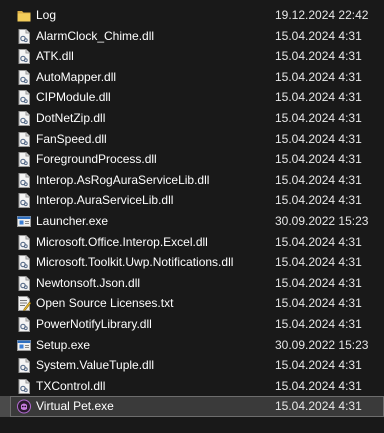 The image size is (384, 433). What do you see at coordinates (94, 323) in the screenshot?
I see `file-name: PowerNotifyLibrary.dll` at bounding box center [94, 323].